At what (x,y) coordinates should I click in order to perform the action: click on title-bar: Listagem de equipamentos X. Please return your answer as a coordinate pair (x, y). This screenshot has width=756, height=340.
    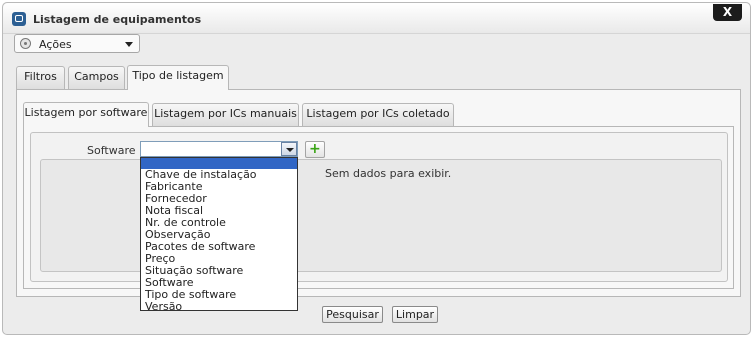
    Looking at the image, I should click on (376, 18).